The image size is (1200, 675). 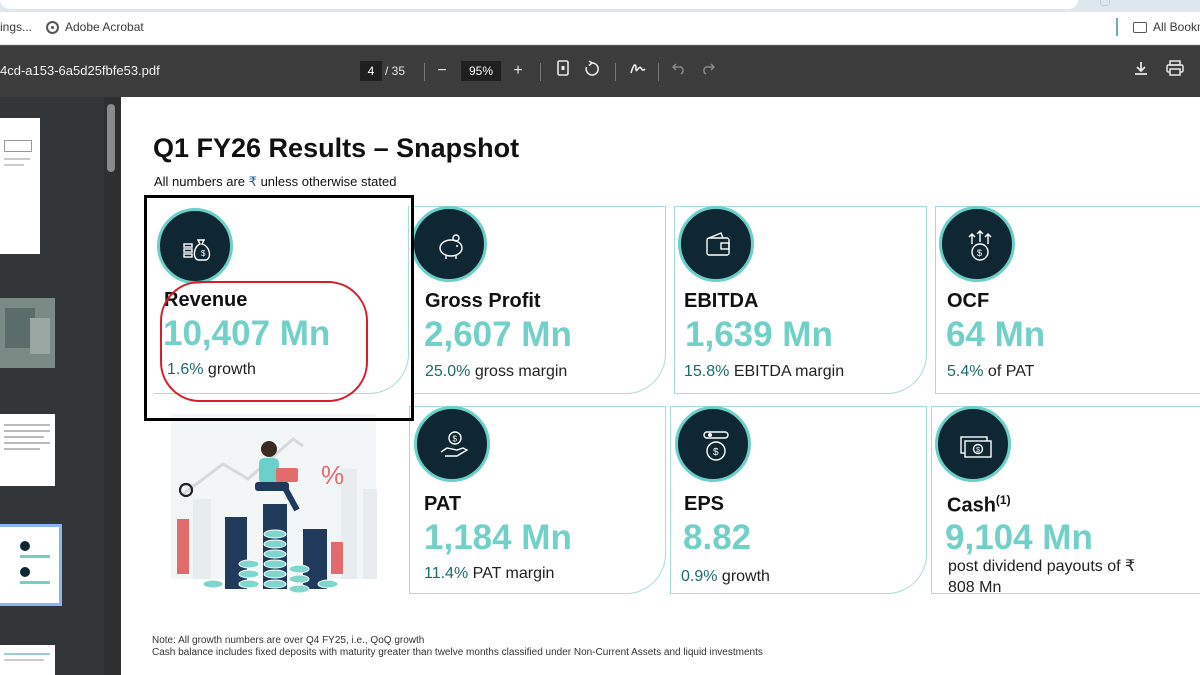 I want to click on bookmarks-bar: ings... Adobe Acrobat All Bookm, so click(x=600, y=28).